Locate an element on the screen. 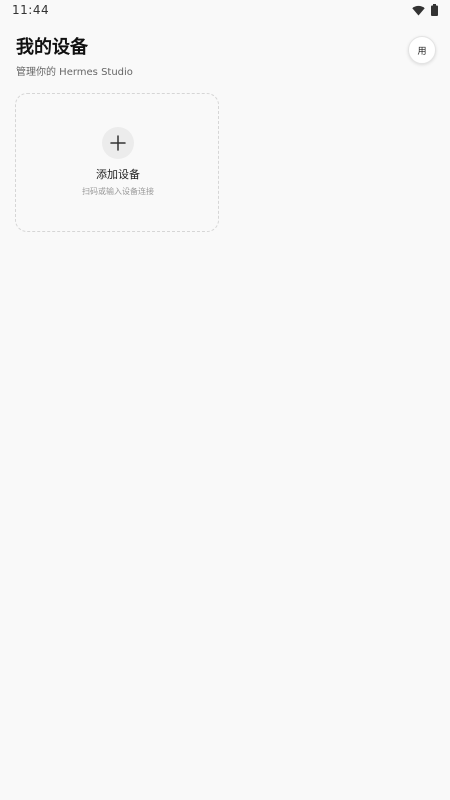 The image size is (450, 800). user-avatar-button: 用 is located at coordinates (422, 50).